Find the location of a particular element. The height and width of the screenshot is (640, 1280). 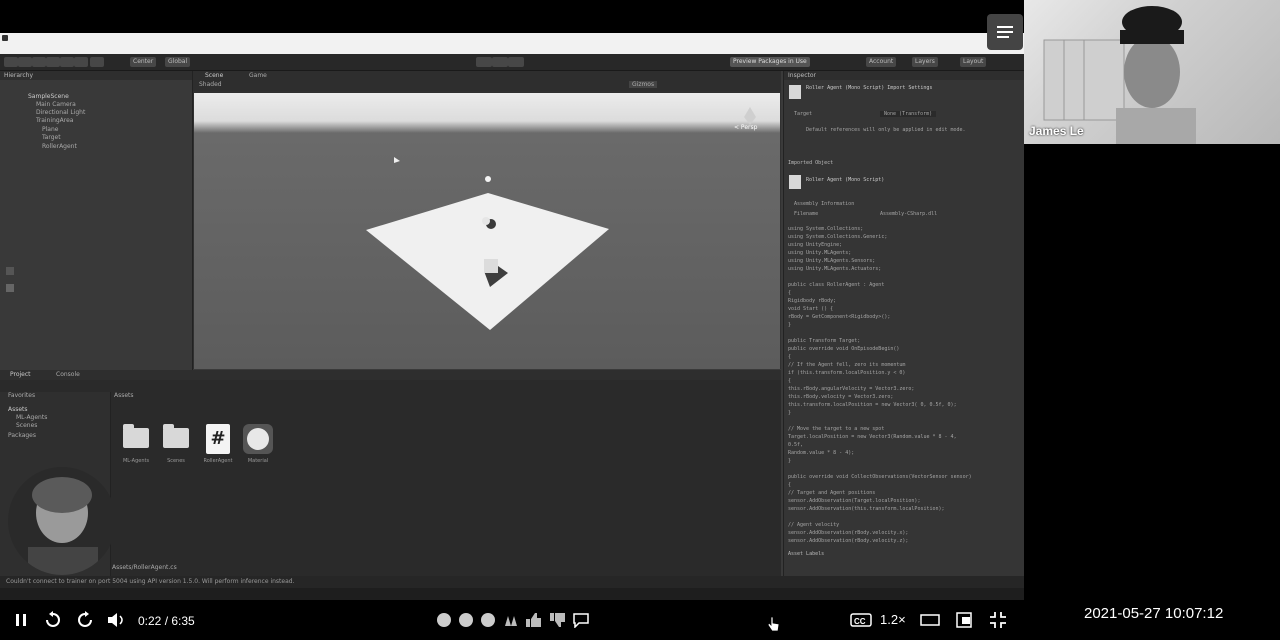

hand-tool-icon is located at coordinates (11, 62).